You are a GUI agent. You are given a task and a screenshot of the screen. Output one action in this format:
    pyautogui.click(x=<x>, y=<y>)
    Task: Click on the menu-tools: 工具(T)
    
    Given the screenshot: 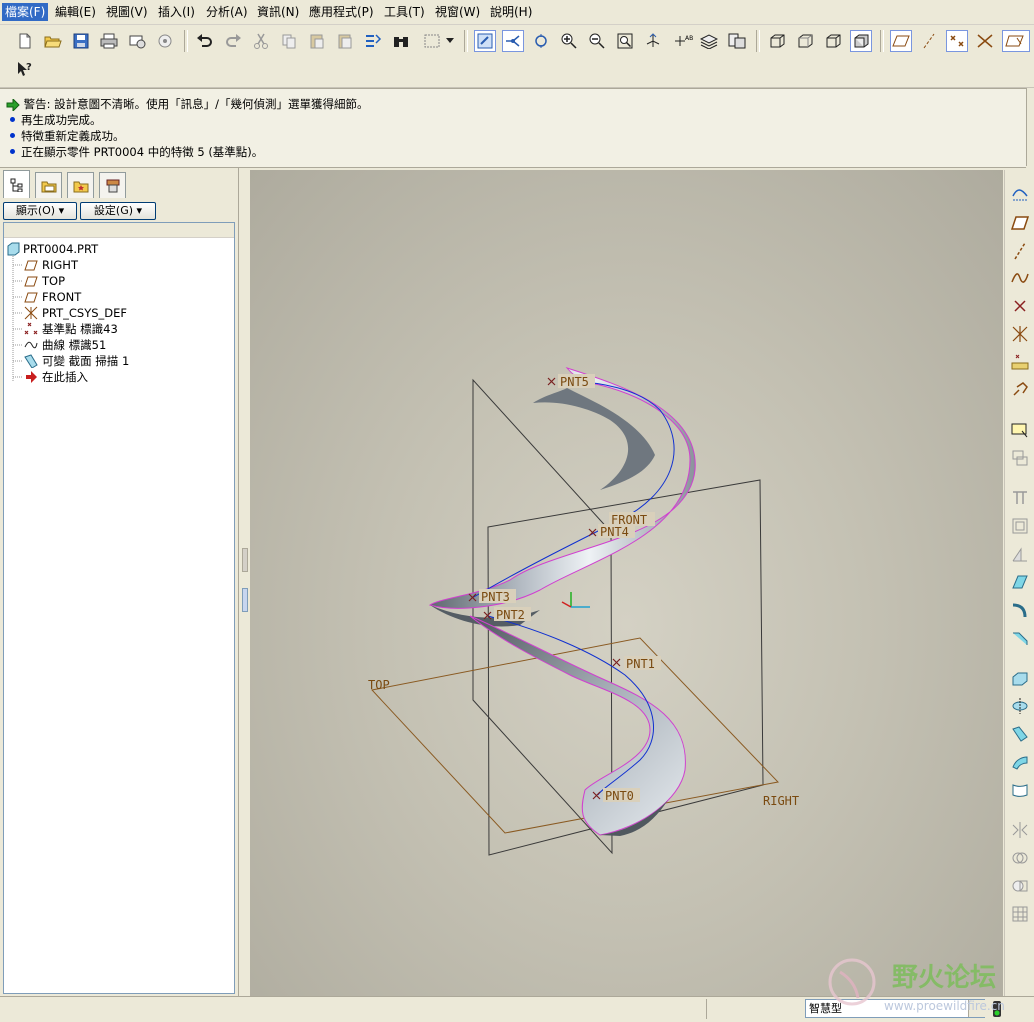 What is the action you would take?
    pyautogui.click(x=404, y=12)
    